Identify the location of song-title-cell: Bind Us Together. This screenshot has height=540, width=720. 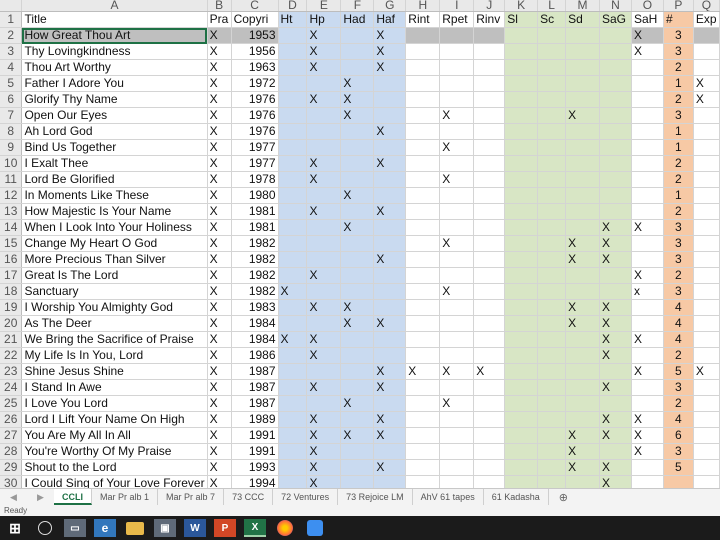
(114, 147).